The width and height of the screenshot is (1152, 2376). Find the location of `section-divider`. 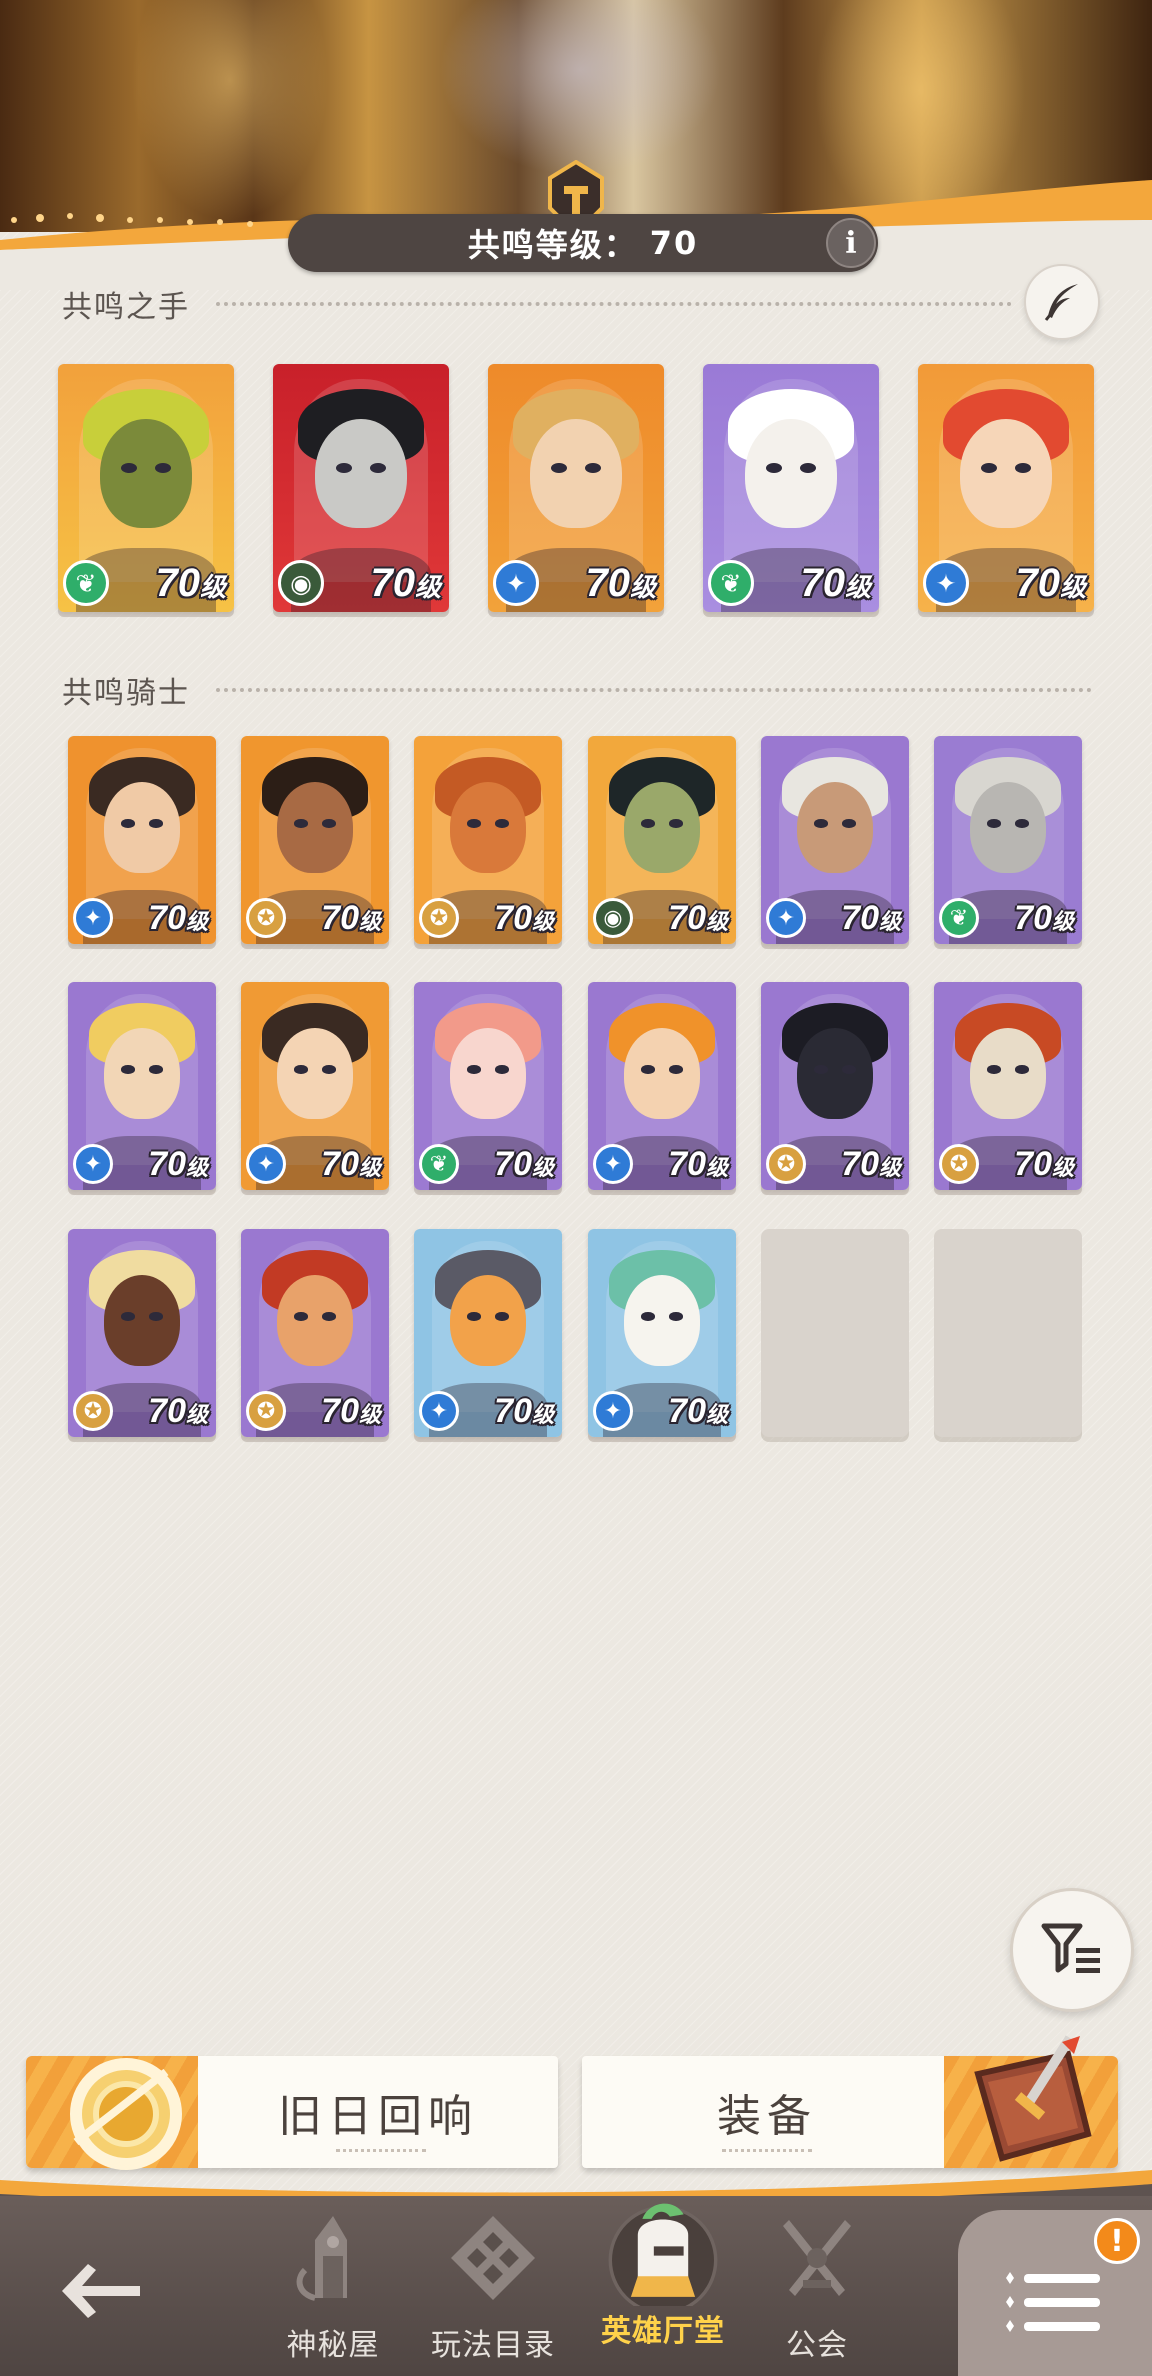

section-divider is located at coordinates (614, 304).